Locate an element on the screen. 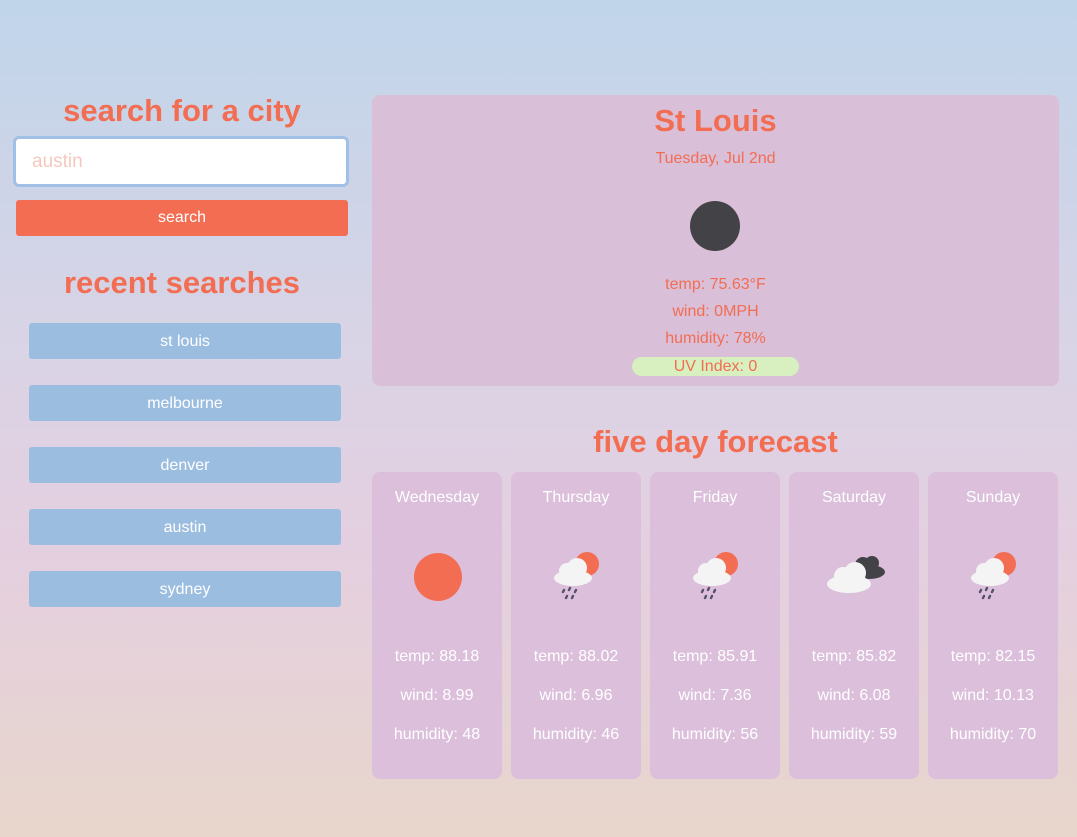 Image resolution: width=1077 pixels, height=837 pixels. forecast-day: Sunday is located at coordinates (993, 497).